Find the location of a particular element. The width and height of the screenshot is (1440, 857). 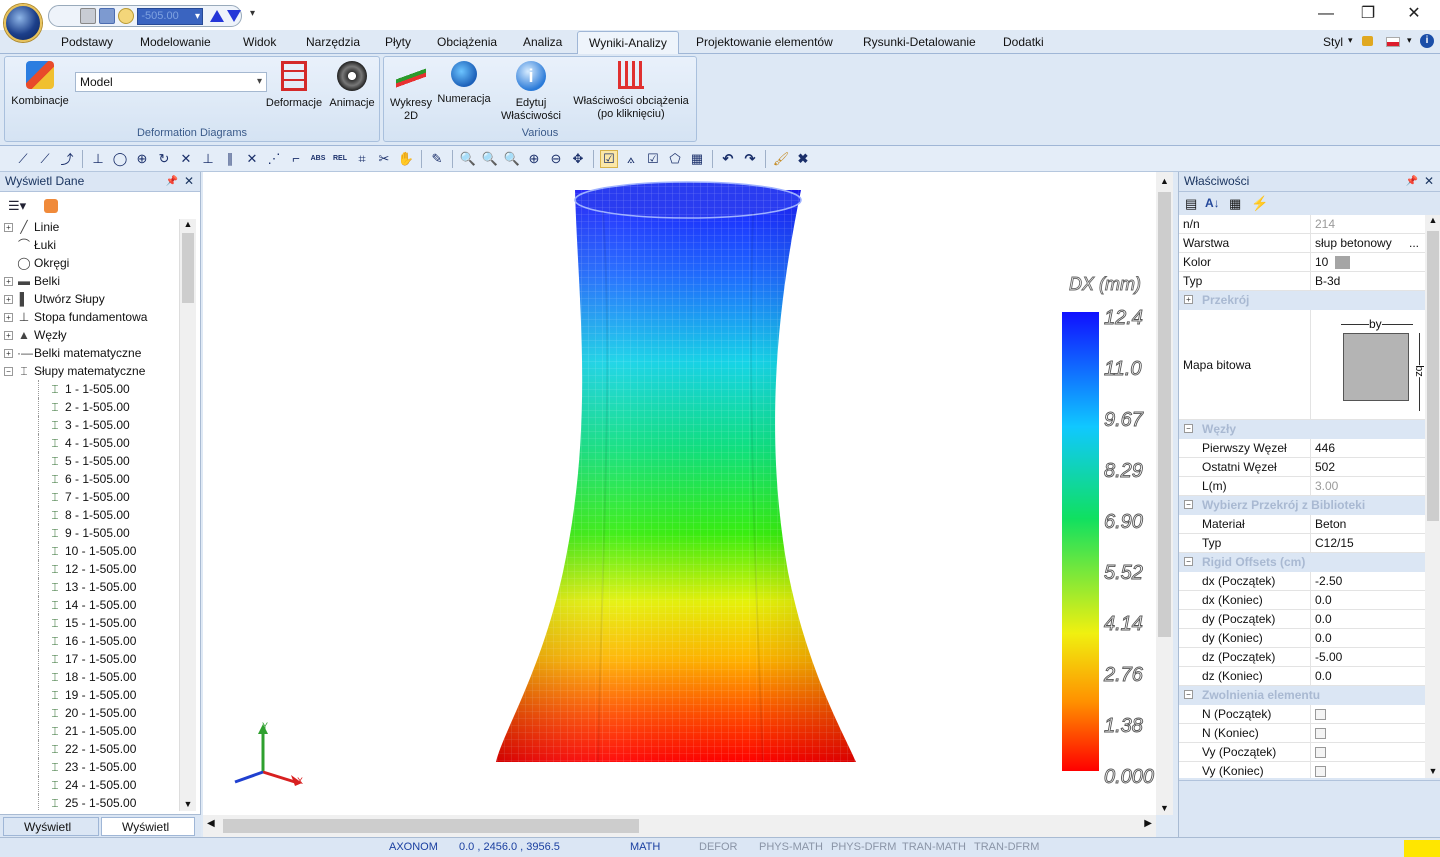

tree-child-item: ⌶ 13 - 1-505.00 is located at coordinates (91, 587).